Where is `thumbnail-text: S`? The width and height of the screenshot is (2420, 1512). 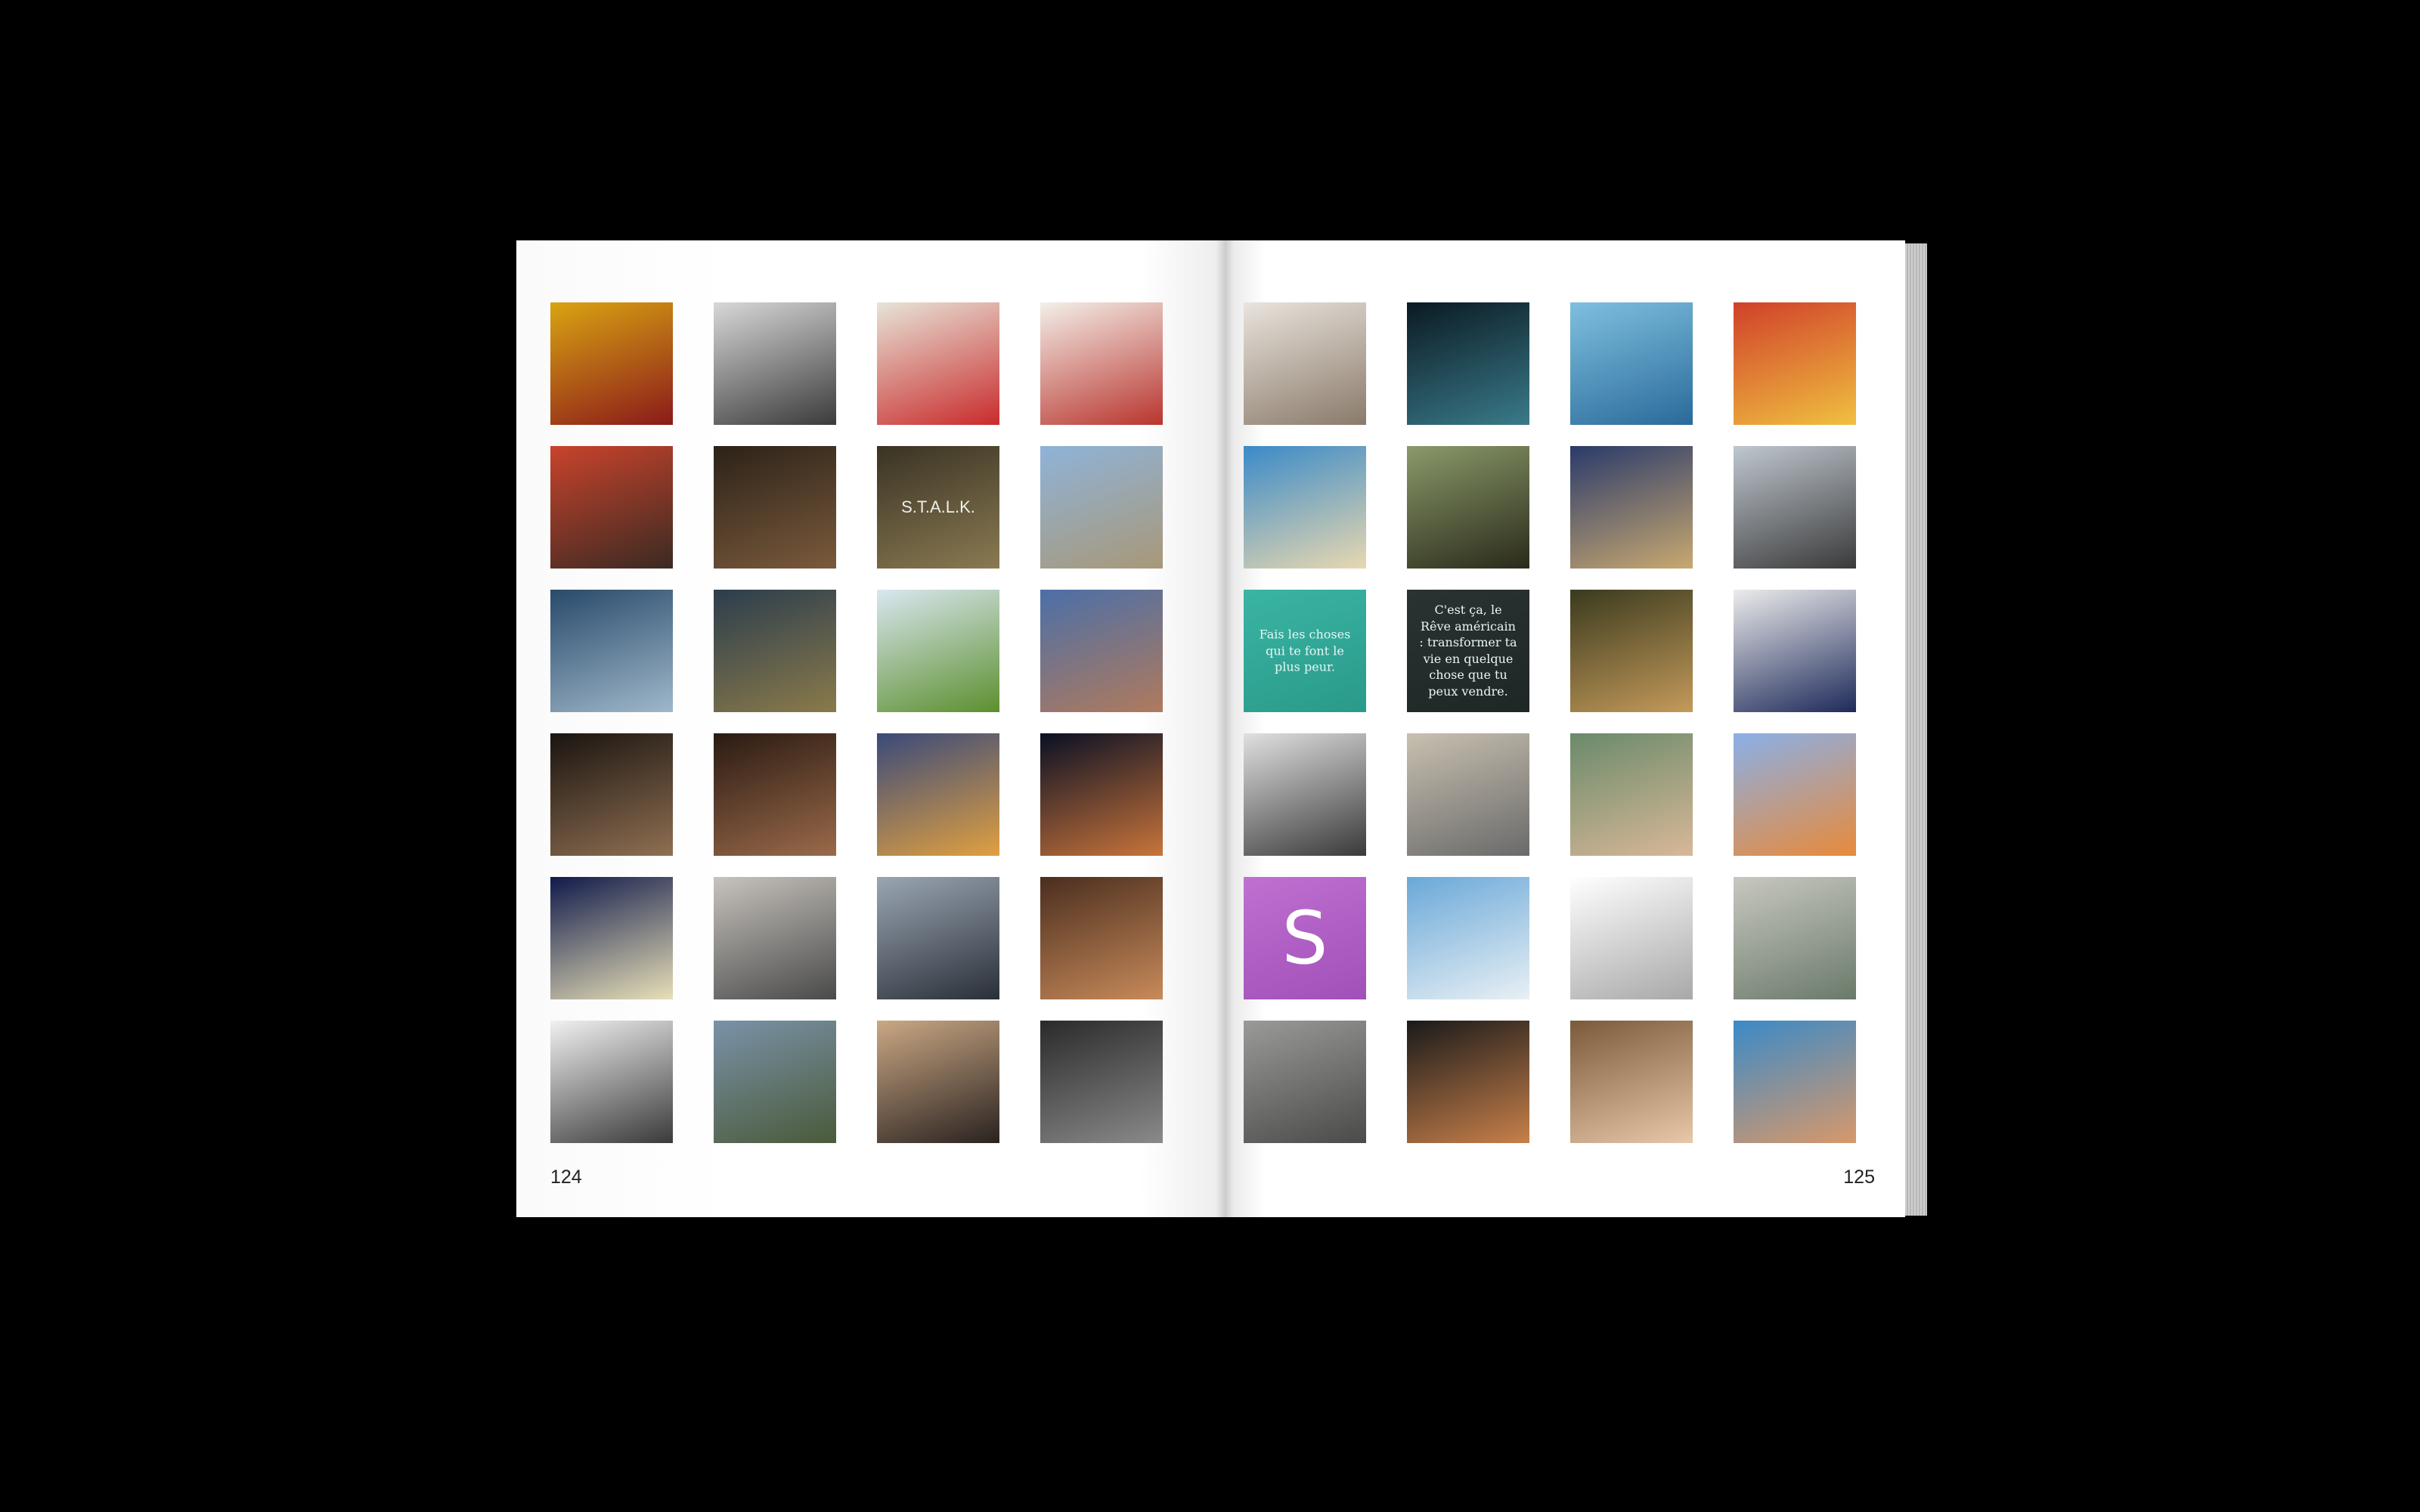 thumbnail-text: S is located at coordinates (1304, 938).